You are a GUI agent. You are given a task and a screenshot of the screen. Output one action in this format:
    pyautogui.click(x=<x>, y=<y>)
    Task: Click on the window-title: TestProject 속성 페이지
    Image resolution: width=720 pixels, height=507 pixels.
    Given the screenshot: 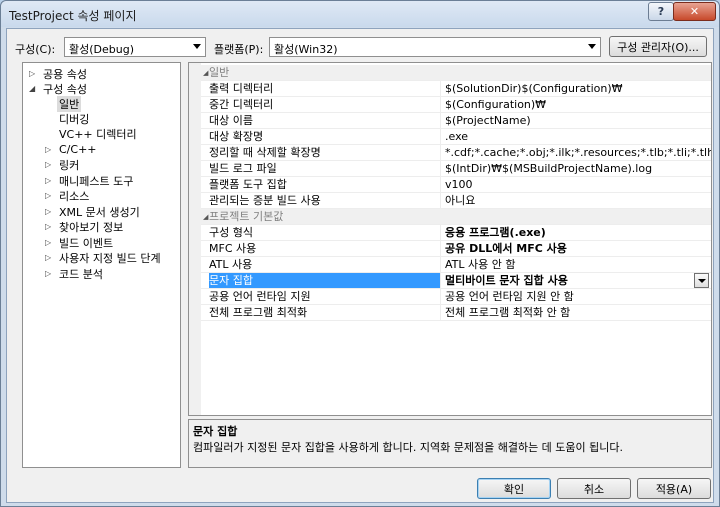 What is the action you would take?
    pyautogui.click(x=73, y=16)
    